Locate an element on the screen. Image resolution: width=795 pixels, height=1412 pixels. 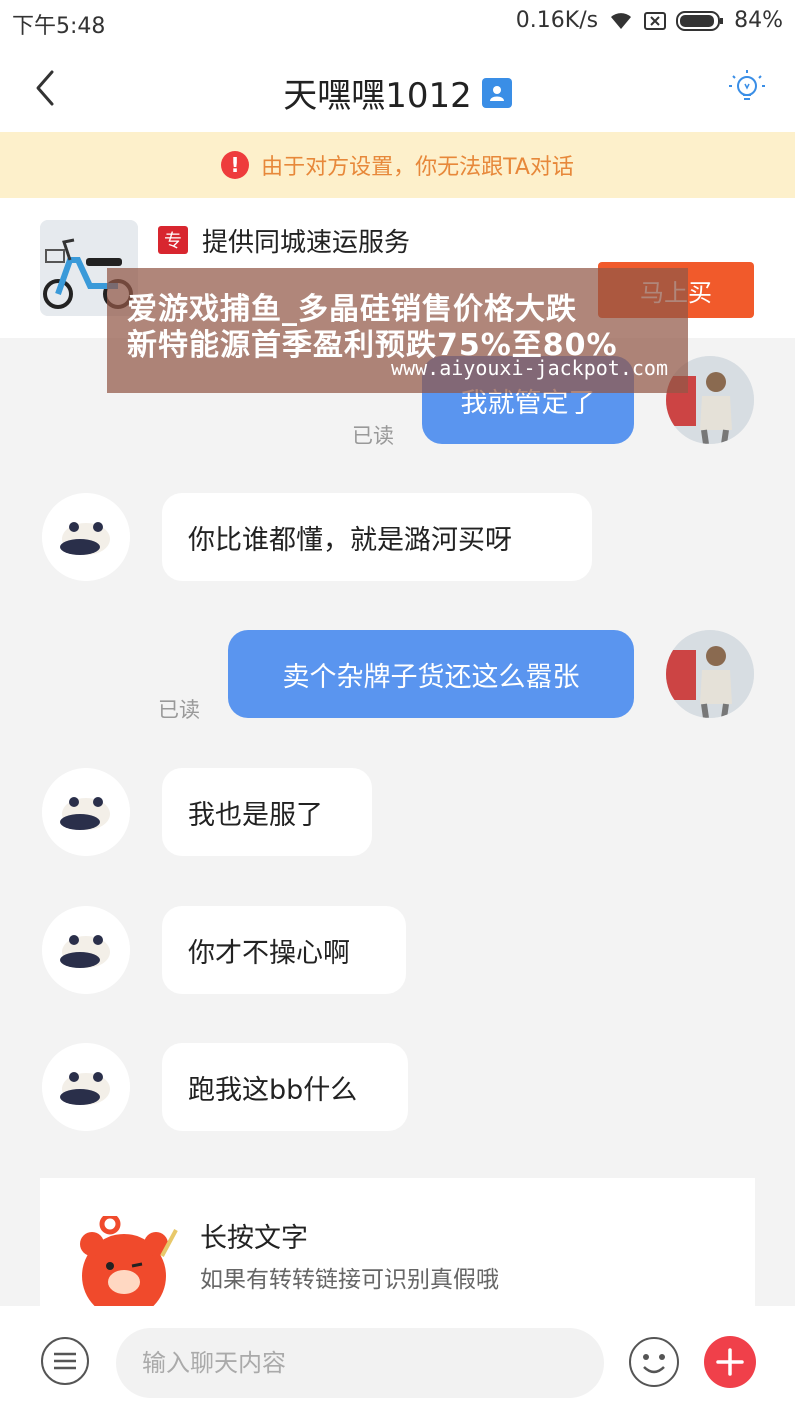
tip-title: 长按文字 is located at coordinates (254, 1238).